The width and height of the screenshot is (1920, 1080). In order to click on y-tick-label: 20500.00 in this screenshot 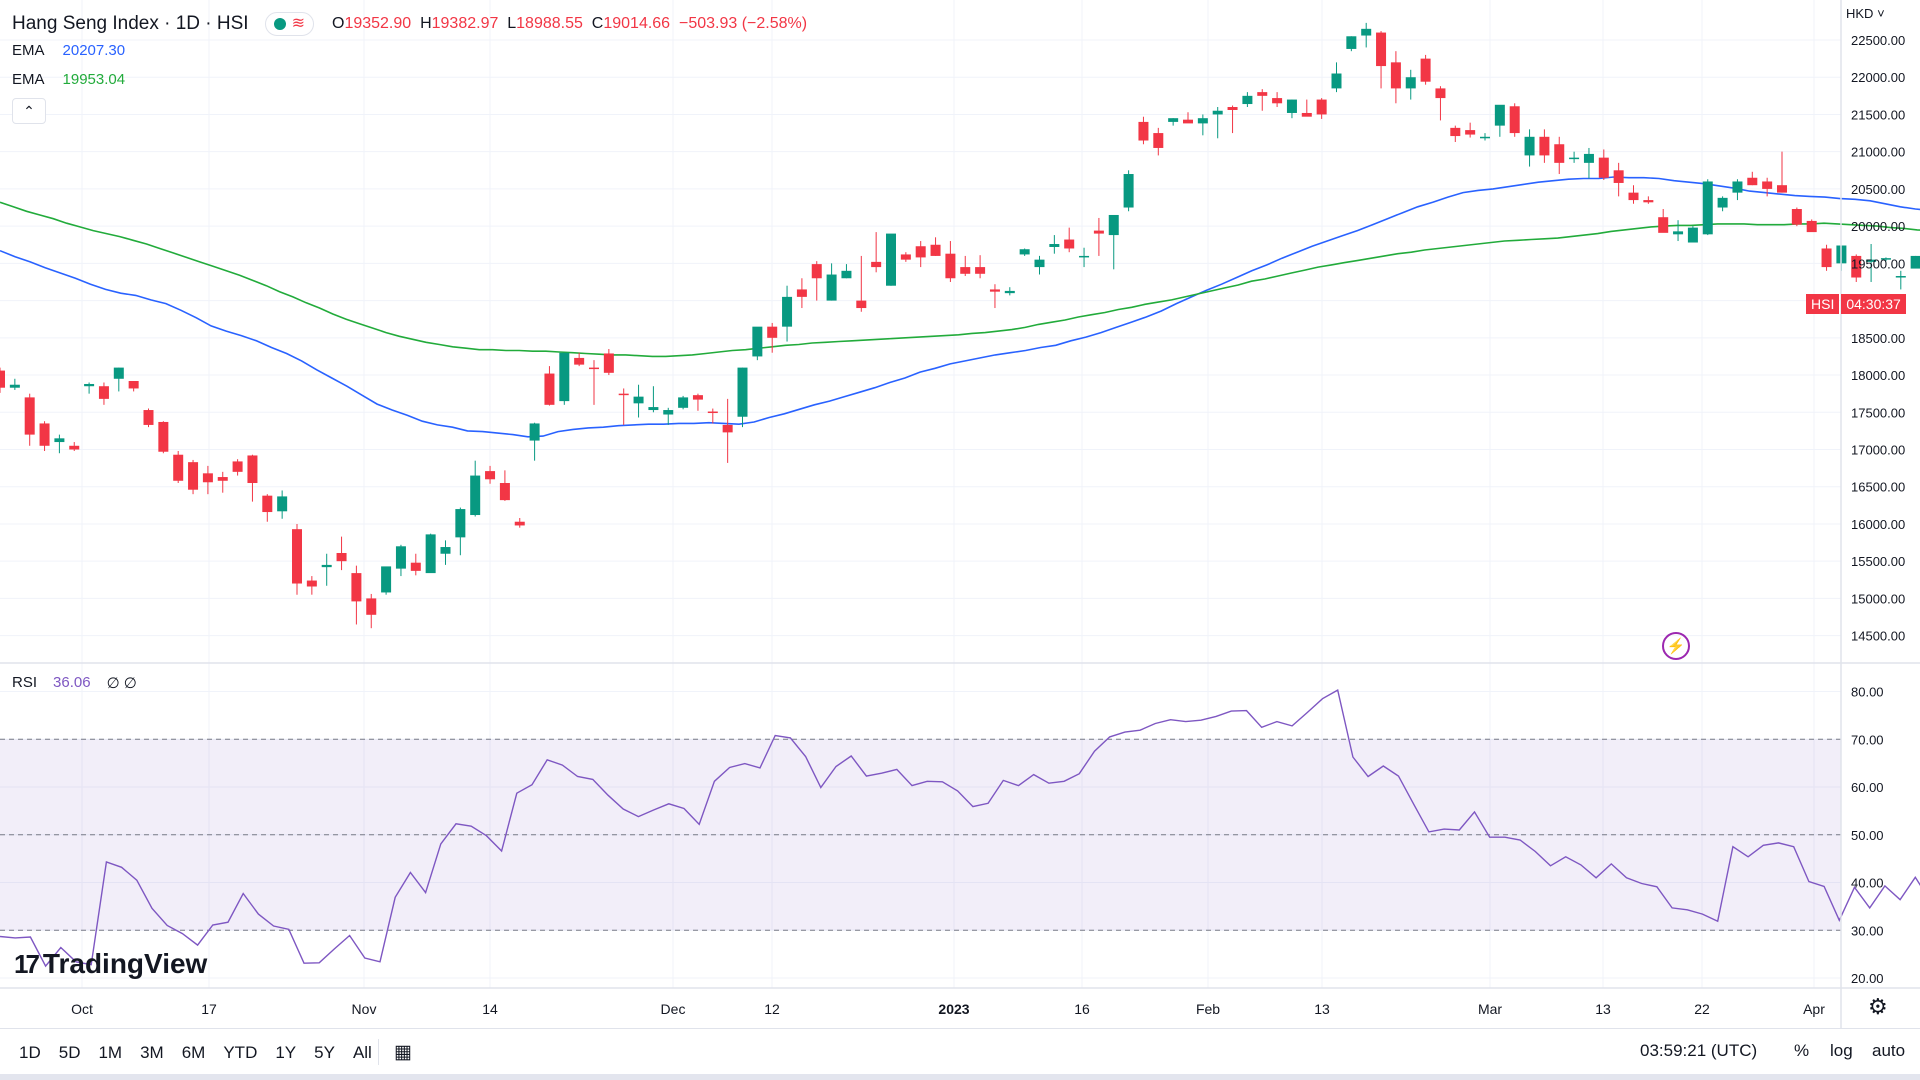, I will do `click(1878, 189)`.